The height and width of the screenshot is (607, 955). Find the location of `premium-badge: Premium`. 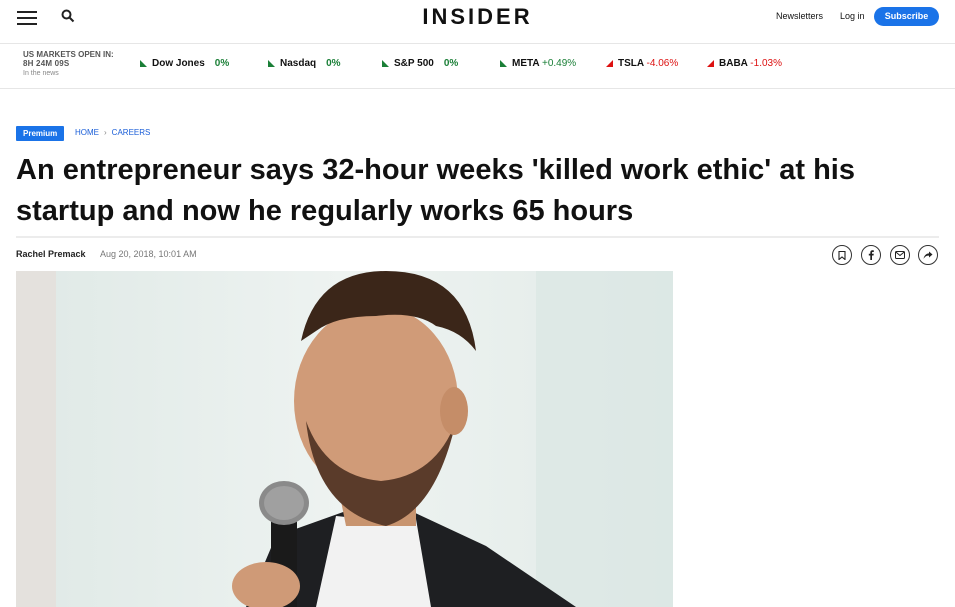

premium-badge: Premium is located at coordinates (40, 133).